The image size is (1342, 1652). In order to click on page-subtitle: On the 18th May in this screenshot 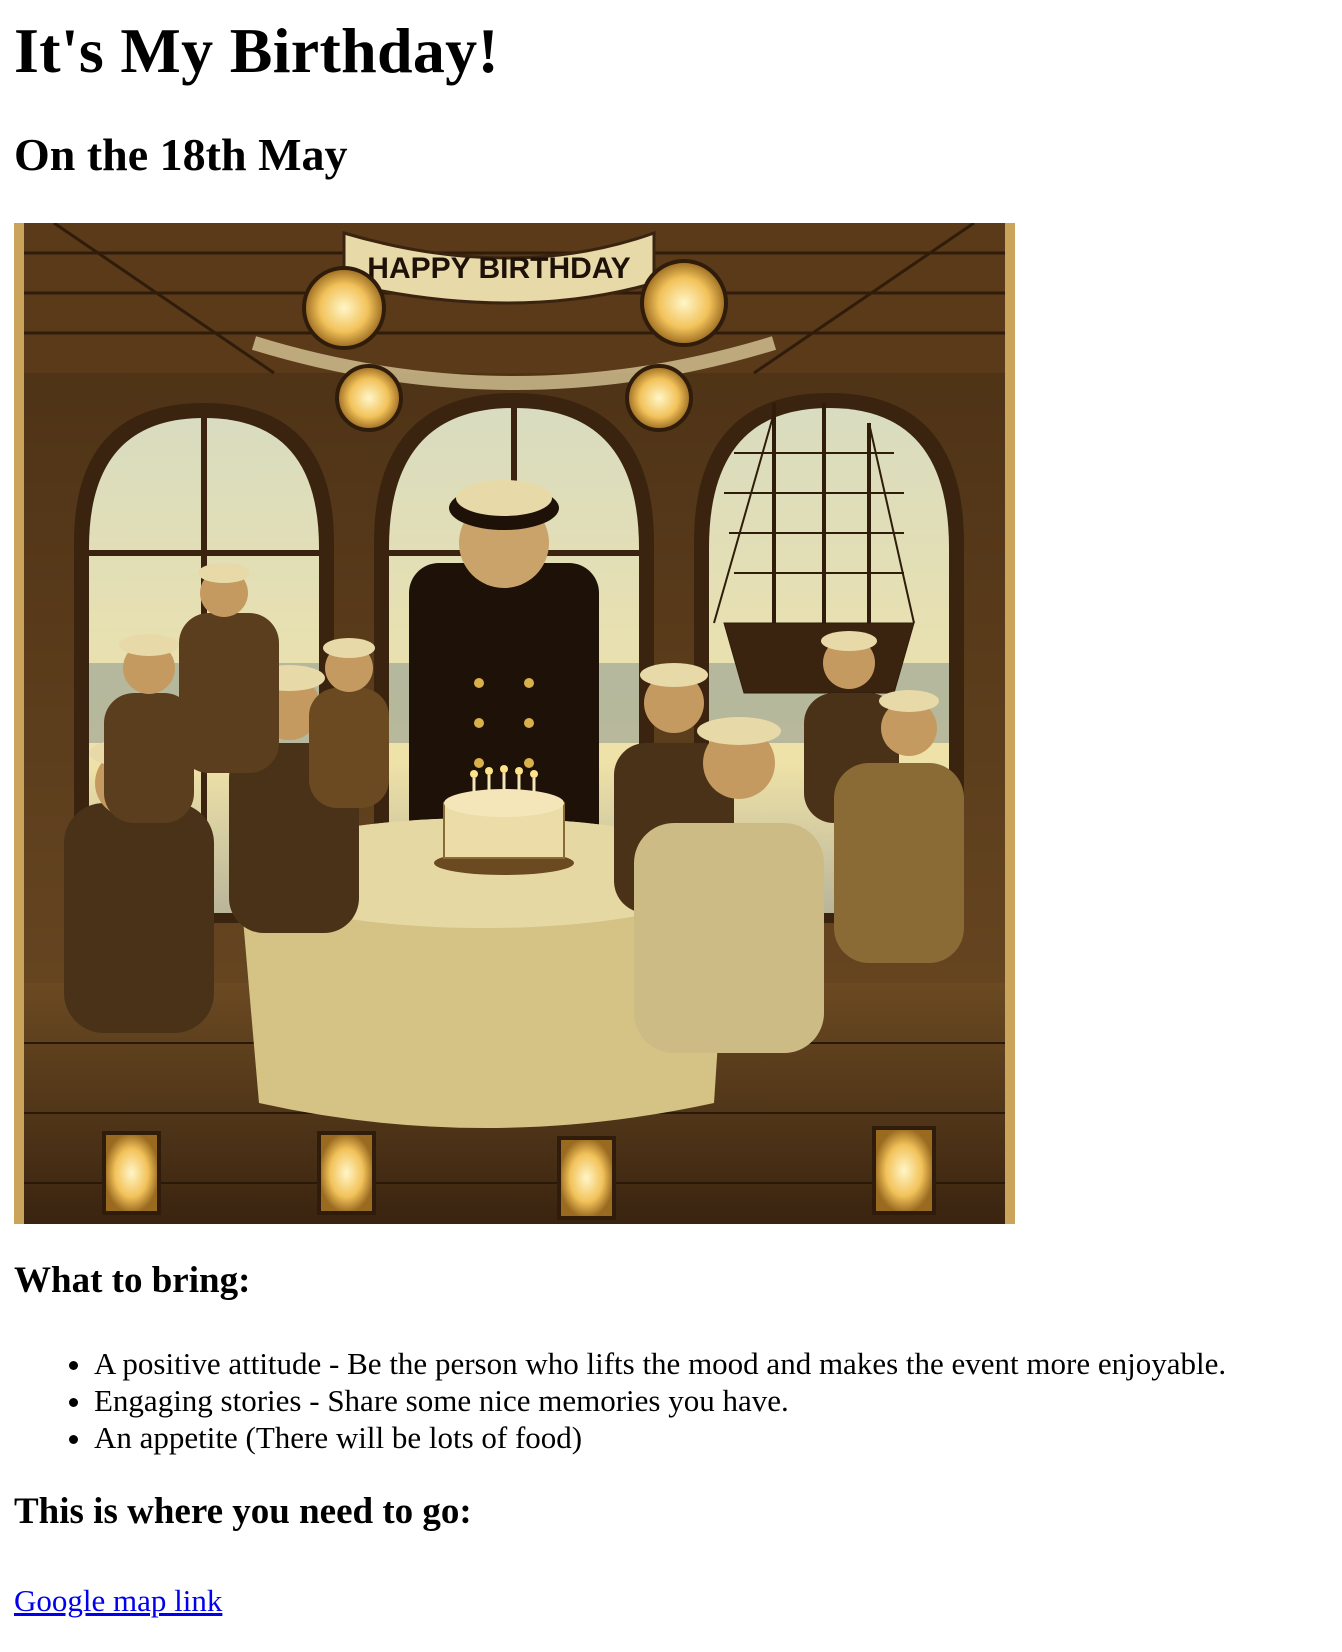, I will do `click(181, 154)`.